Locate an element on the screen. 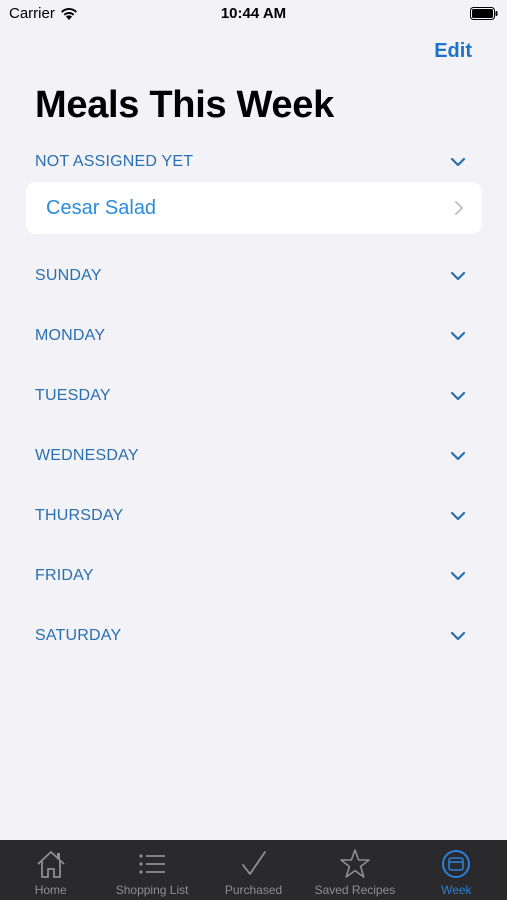  tab-label: Saved Recipes is located at coordinates (355, 890).